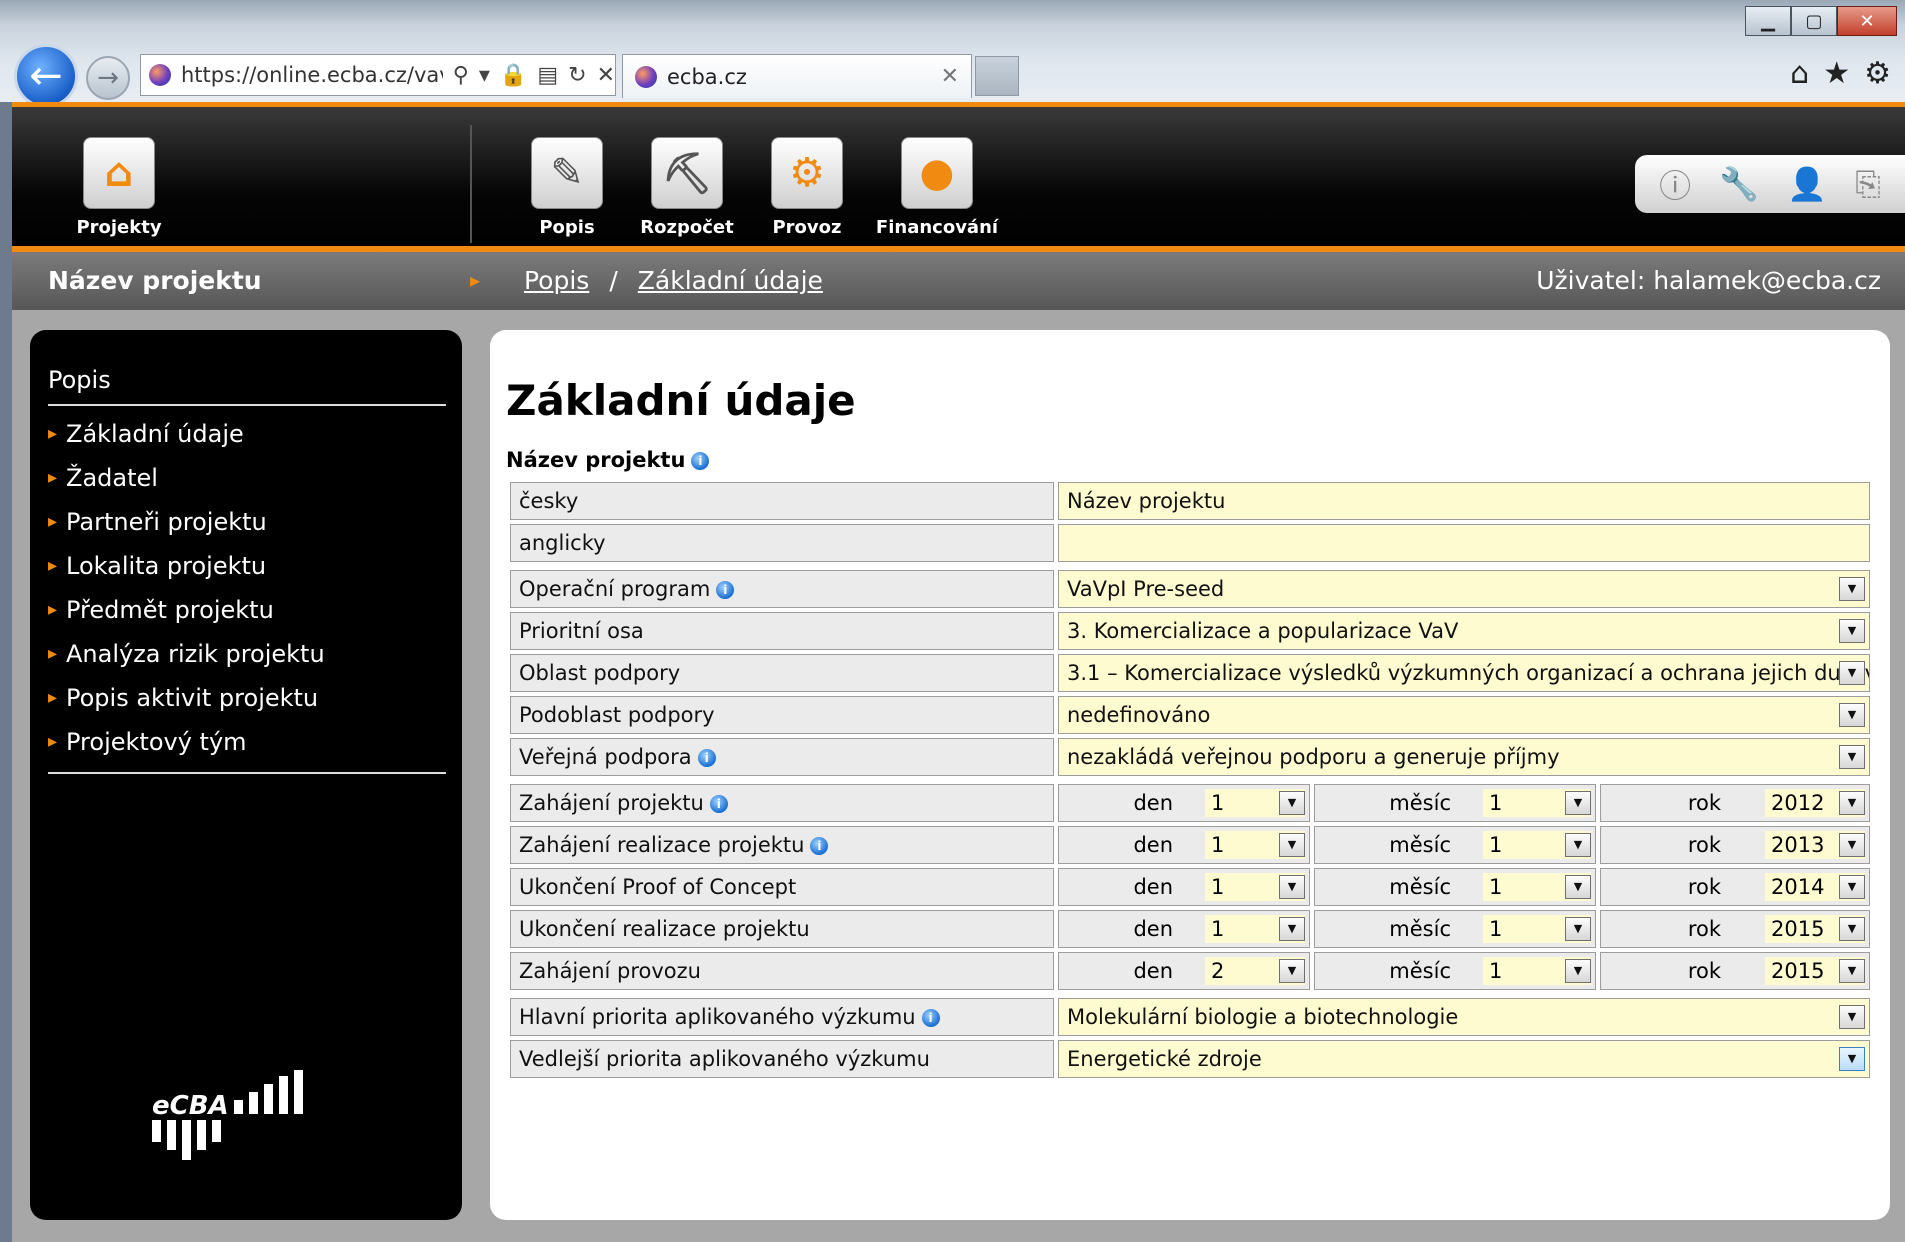  Describe the element at coordinates (1675, 184) in the screenshot. I see `info-icon: ⓘ` at that location.